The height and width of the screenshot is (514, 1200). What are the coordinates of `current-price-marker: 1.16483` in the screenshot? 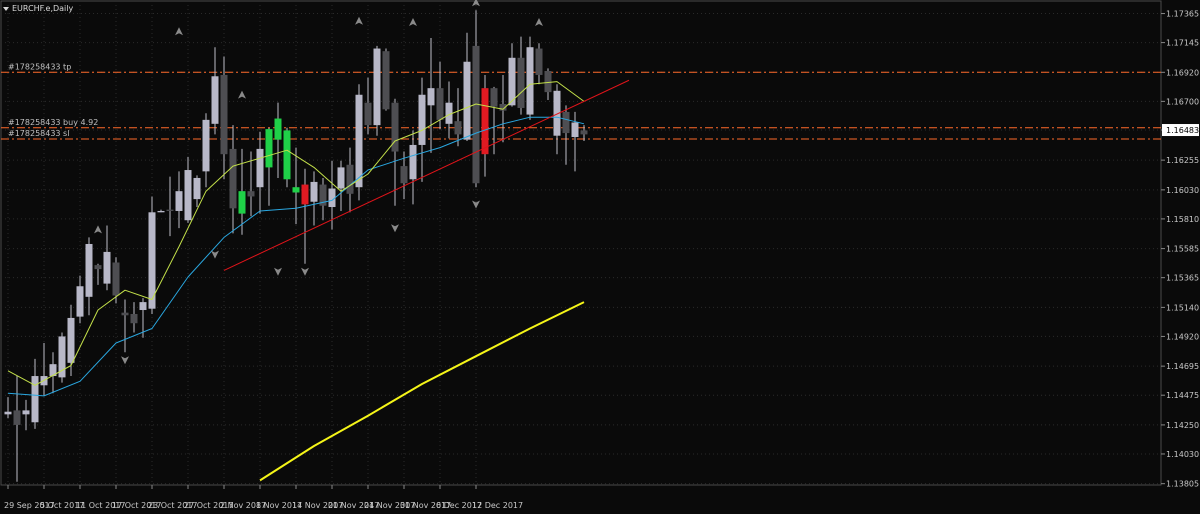 It's located at (1180, 130).